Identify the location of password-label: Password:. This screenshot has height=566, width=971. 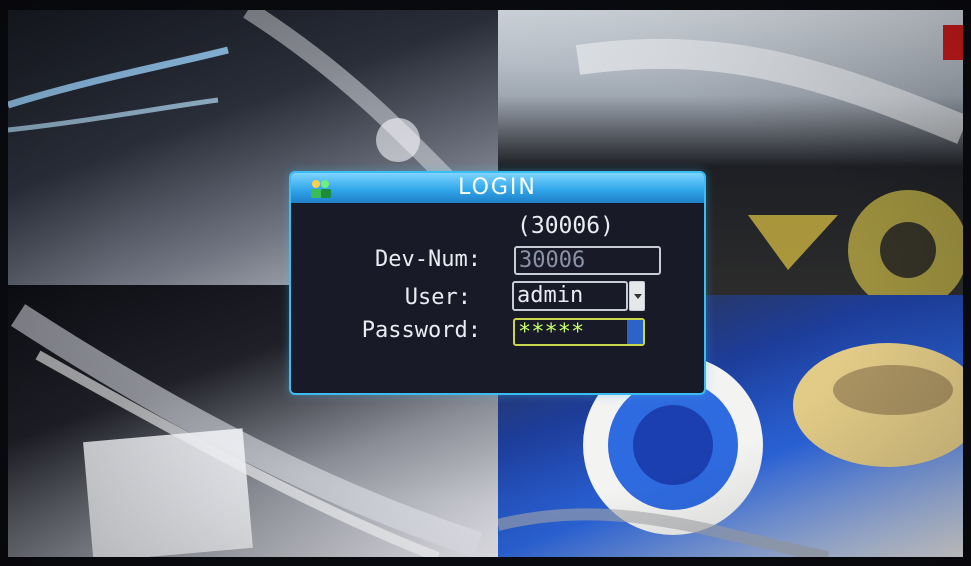
(421, 330).